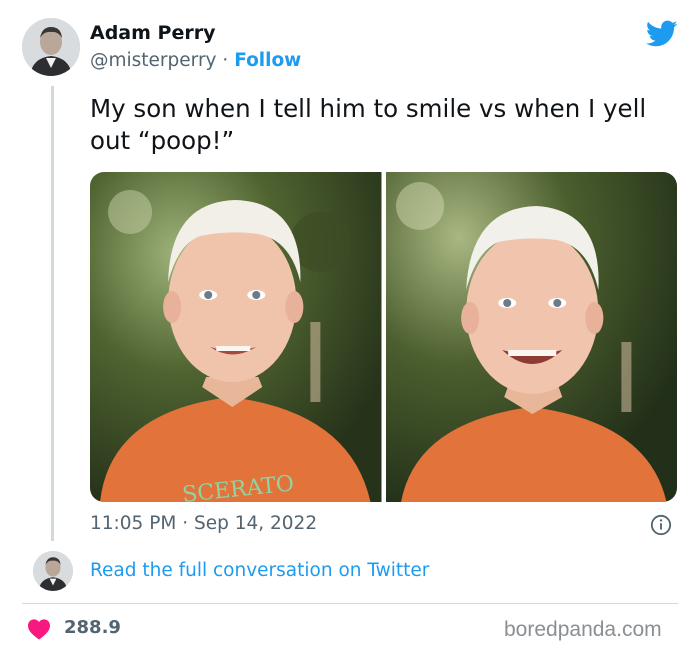 This screenshot has width=700, height=656. What do you see at coordinates (51, 47) in the screenshot?
I see `author-avatar` at bounding box center [51, 47].